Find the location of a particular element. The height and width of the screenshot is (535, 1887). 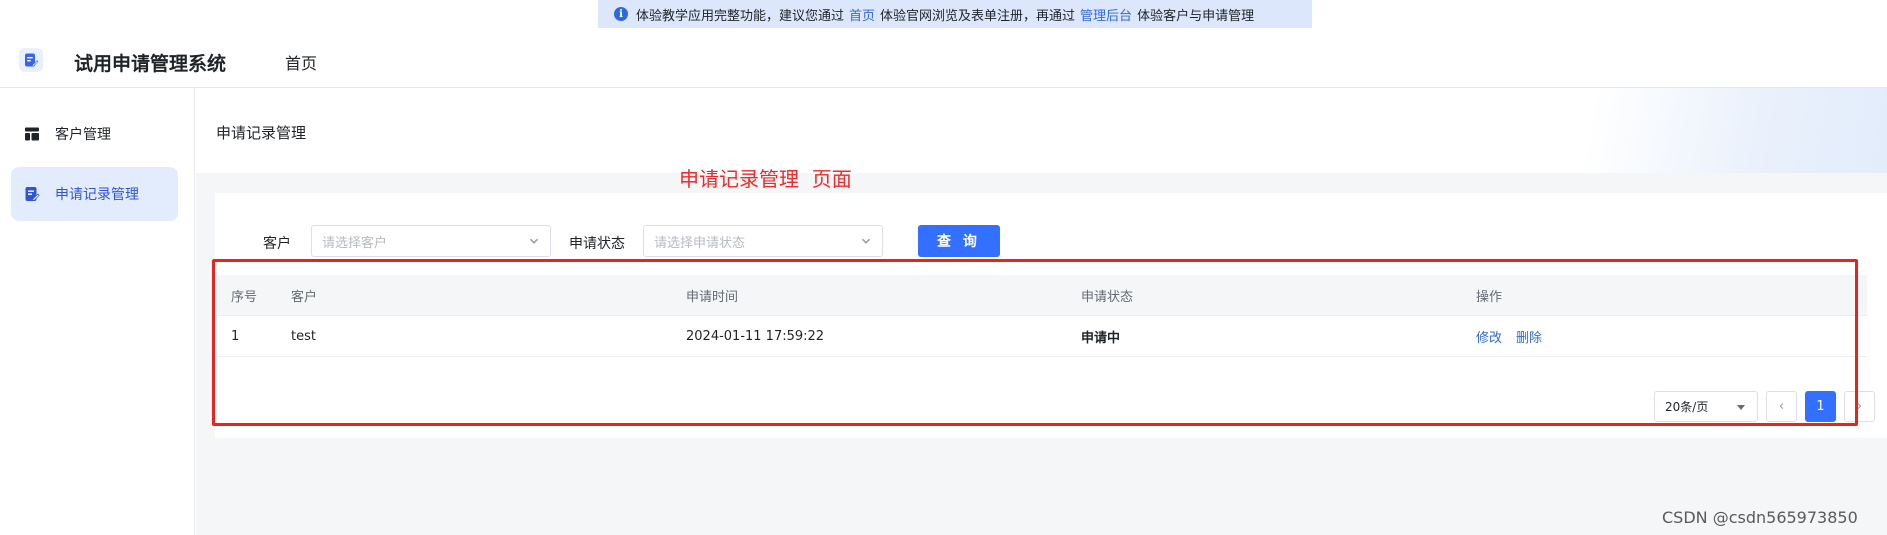

annotation-label: 申请记录管理 页面 is located at coordinates (765, 179).